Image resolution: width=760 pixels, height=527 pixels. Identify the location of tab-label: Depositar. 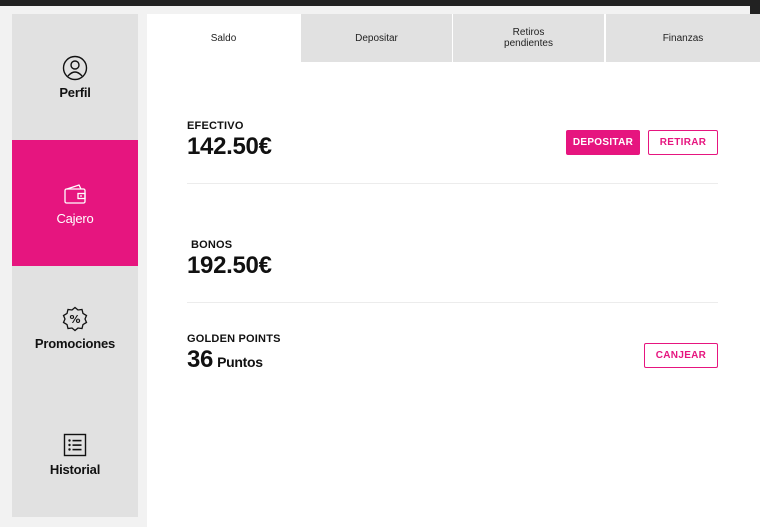
(376, 38).